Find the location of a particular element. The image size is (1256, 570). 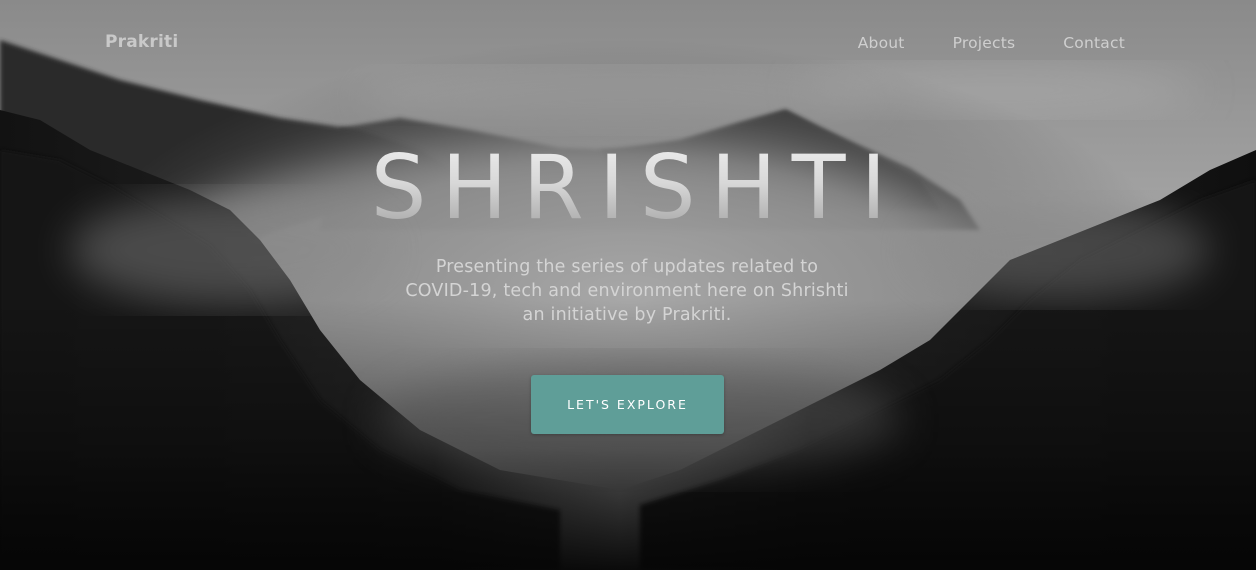

nav-links: About Projects Contact is located at coordinates (967, 43).